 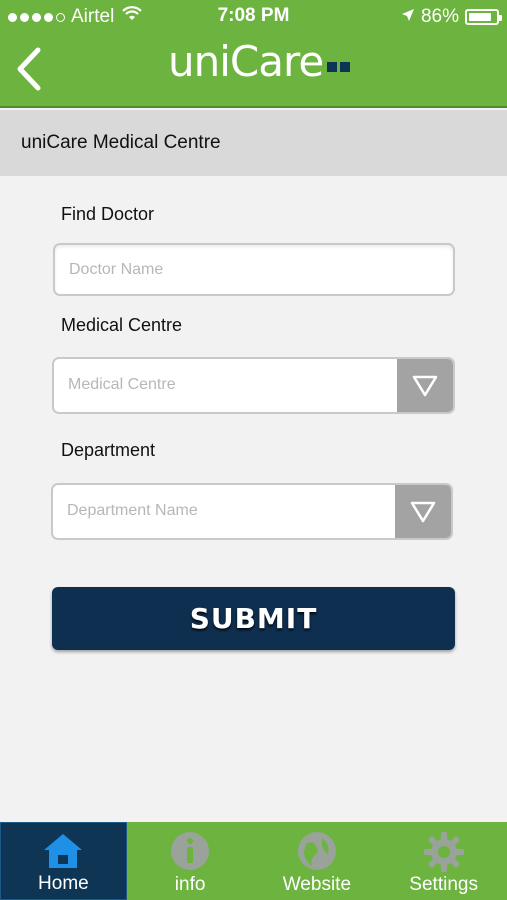 What do you see at coordinates (190, 851) in the screenshot?
I see `info-icon` at bounding box center [190, 851].